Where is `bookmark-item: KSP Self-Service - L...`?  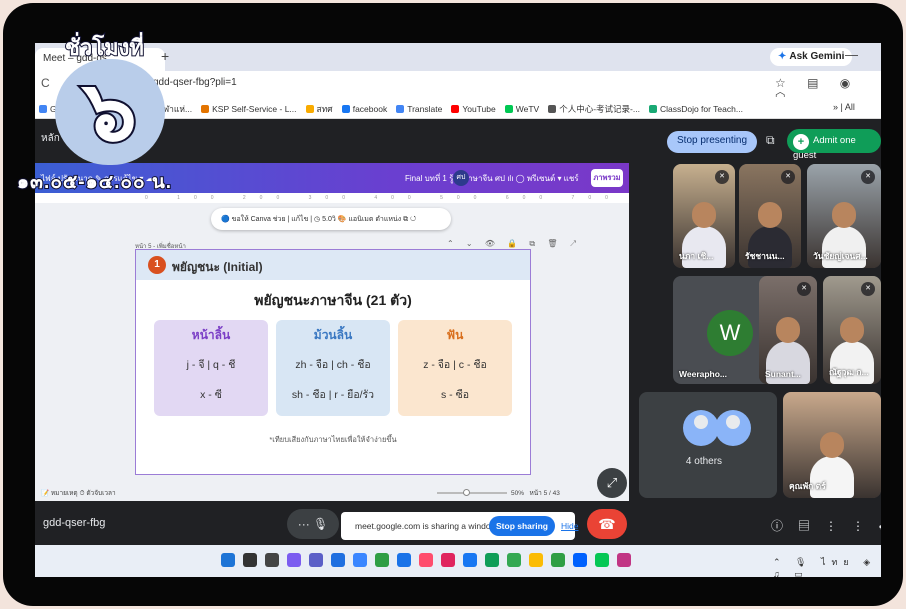
bookmark-item: KSP Self-Service - L... is located at coordinates (249, 109).